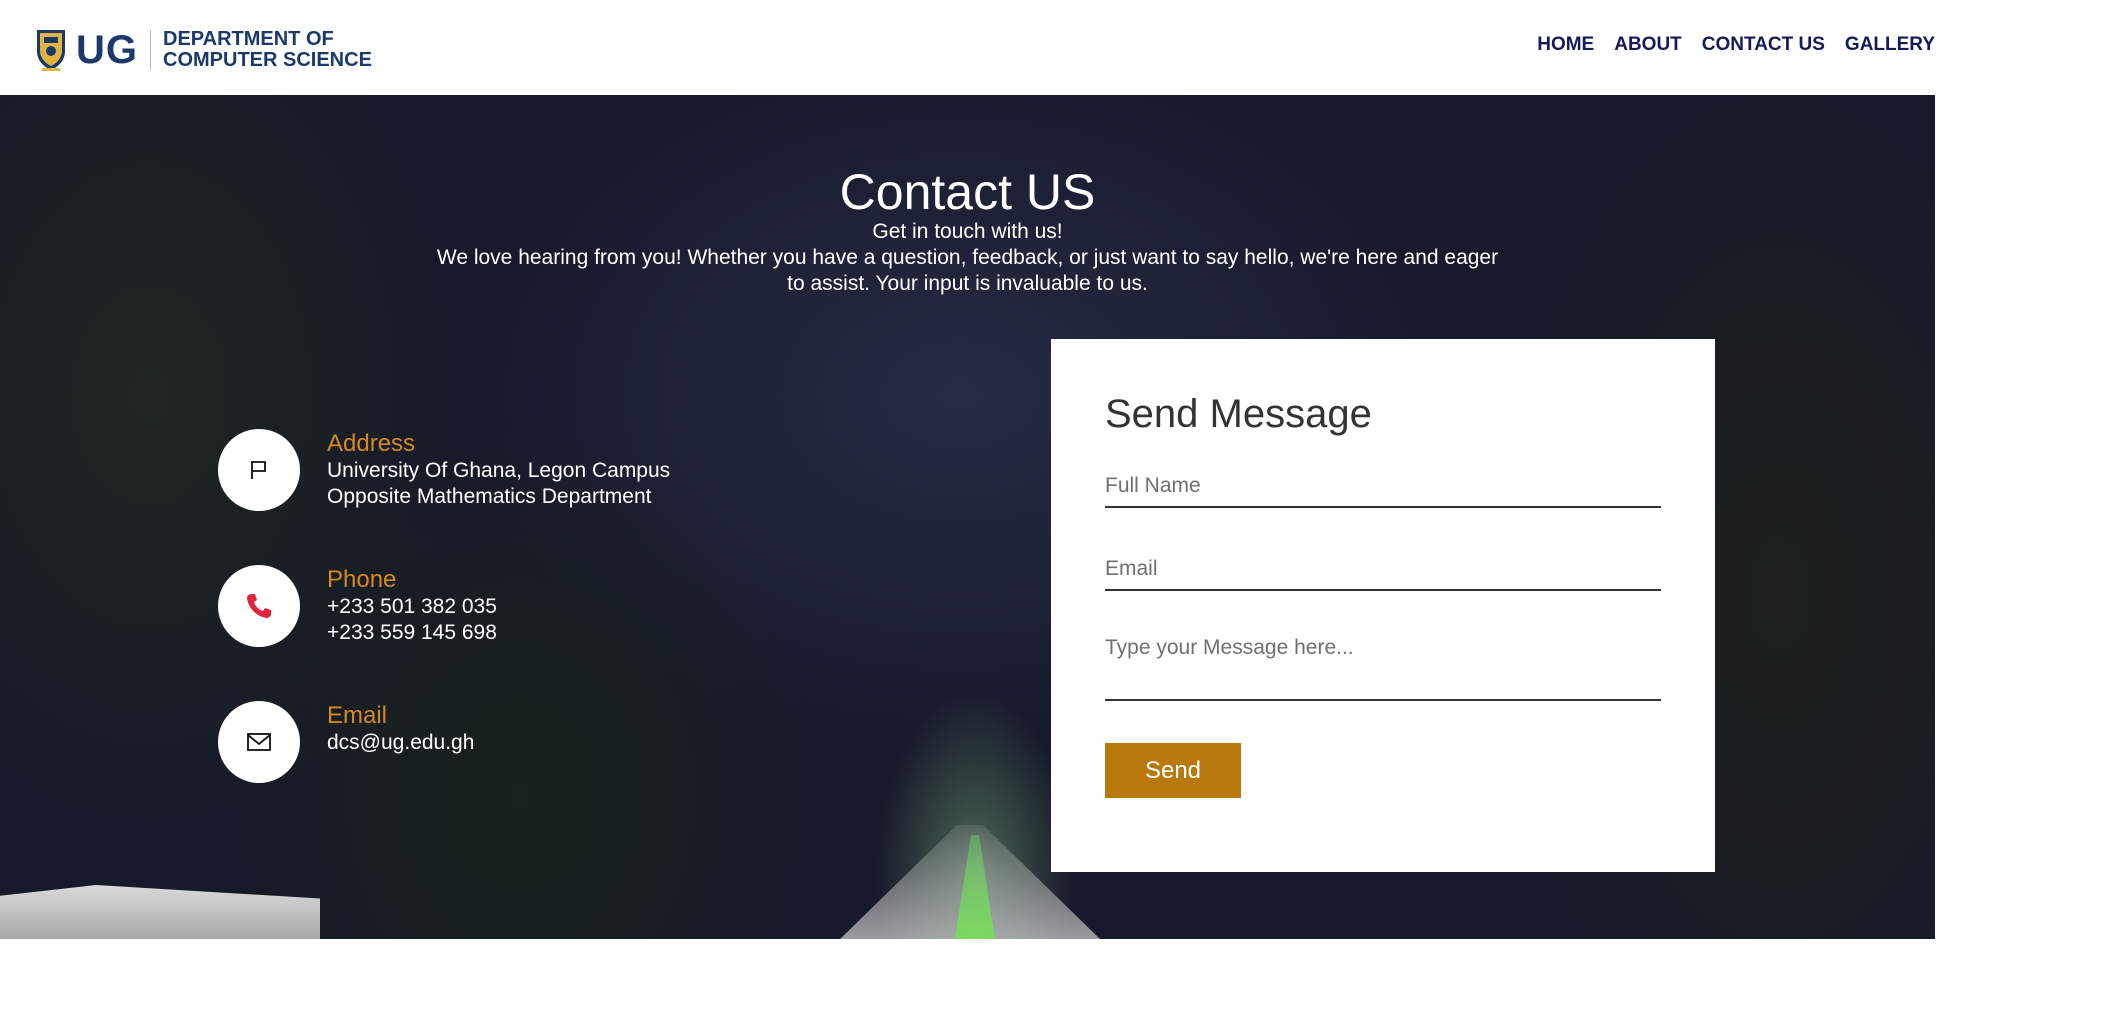  What do you see at coordinates (113, 50) in the screenshot?
I see `logo-mark: UG` at bounding box center [113, 50].